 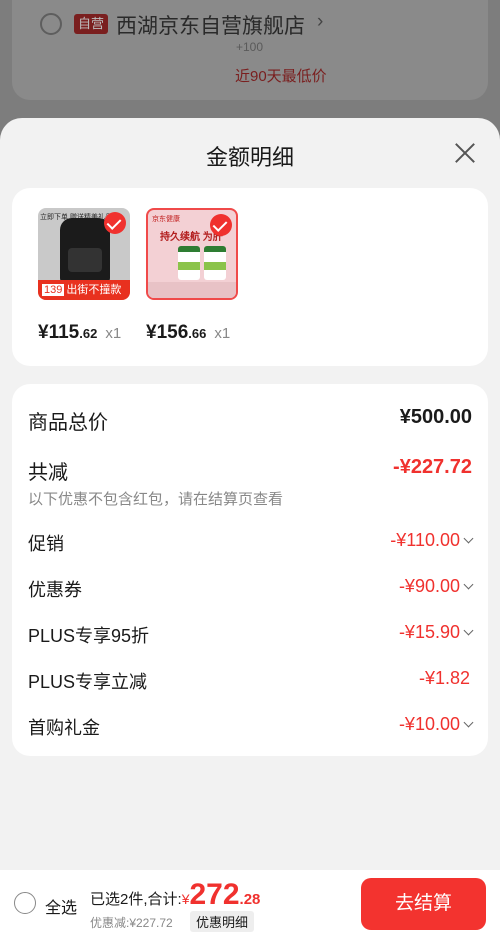 I want to click on discount-label: 共减, so click(x=48, y=473).